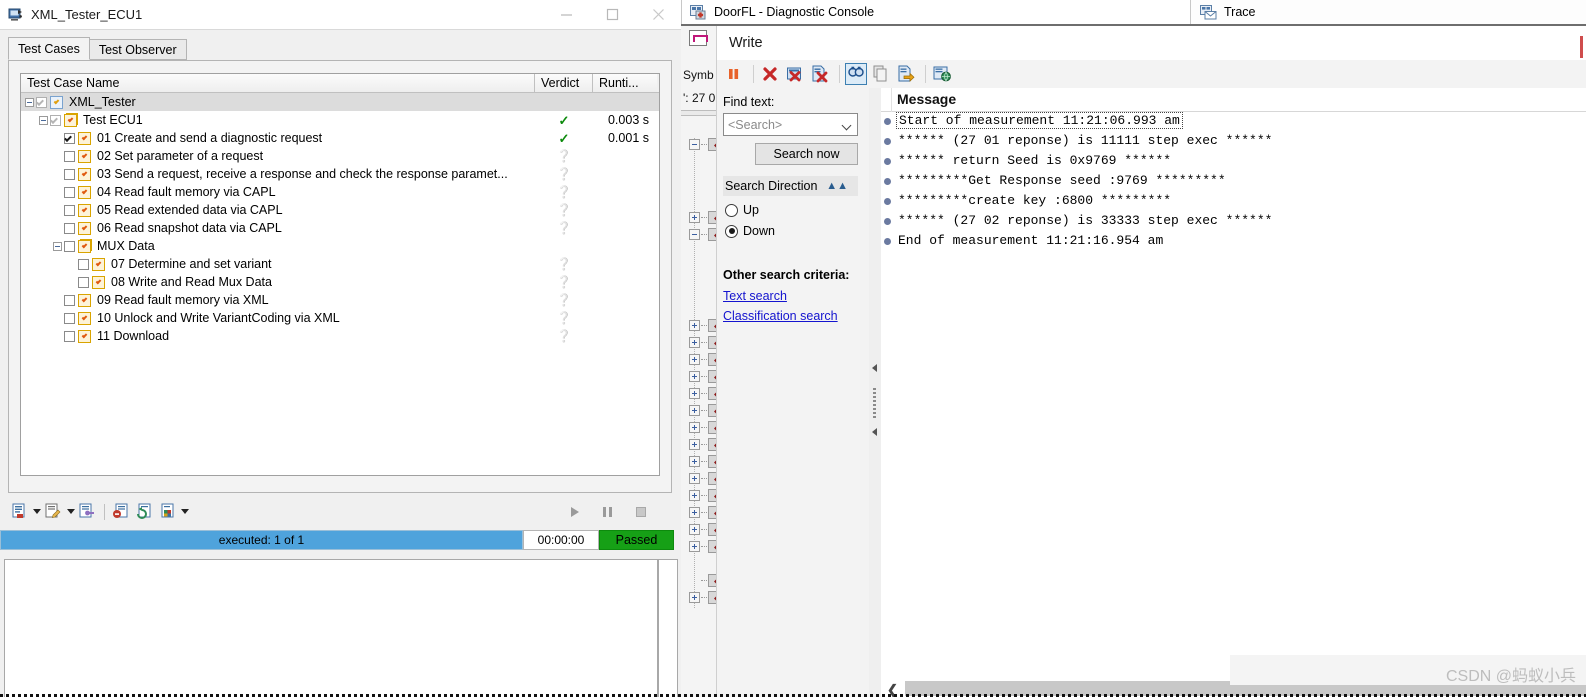 The image size is (1586, 697). What do you see at coordinates (790, 124) in the screenshot?
I see `search-input: <Search>` at bounding box center [790, 124].